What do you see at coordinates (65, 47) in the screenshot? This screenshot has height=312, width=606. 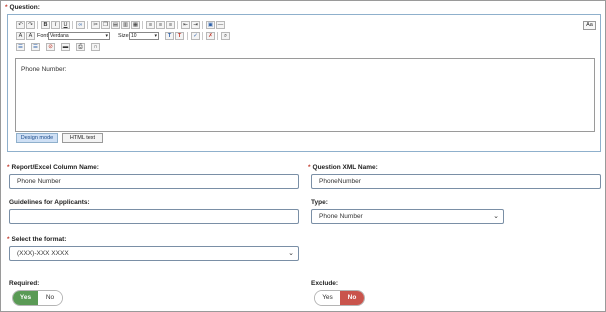 I see `table-icon: ▬` at bounding box center [65, 47].